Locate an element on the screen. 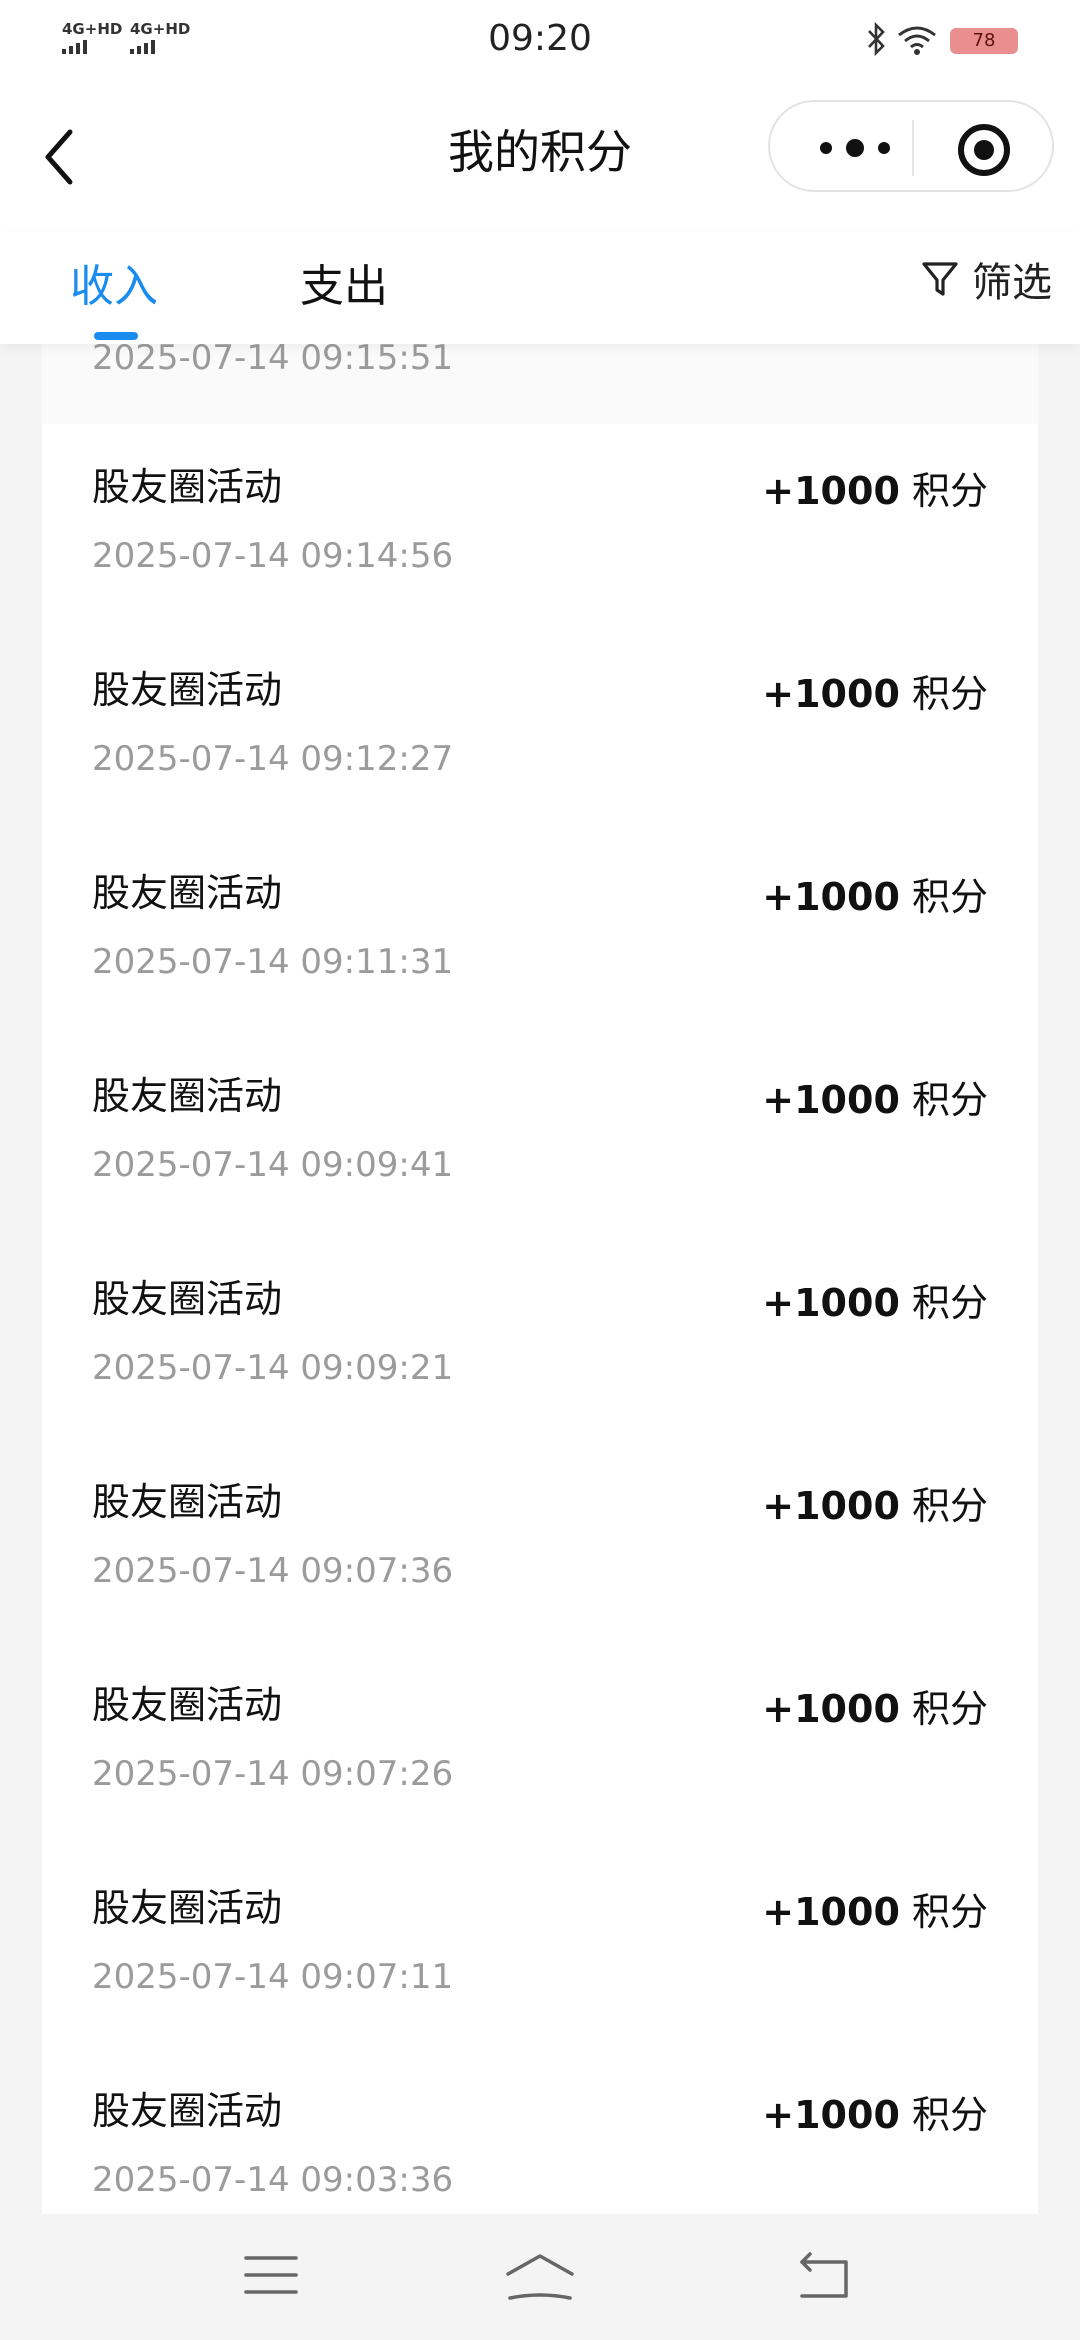 The image size is (1080, 2340). record-time: 2025-07-14 09:09:41 is located at coordinates (273, 1165).